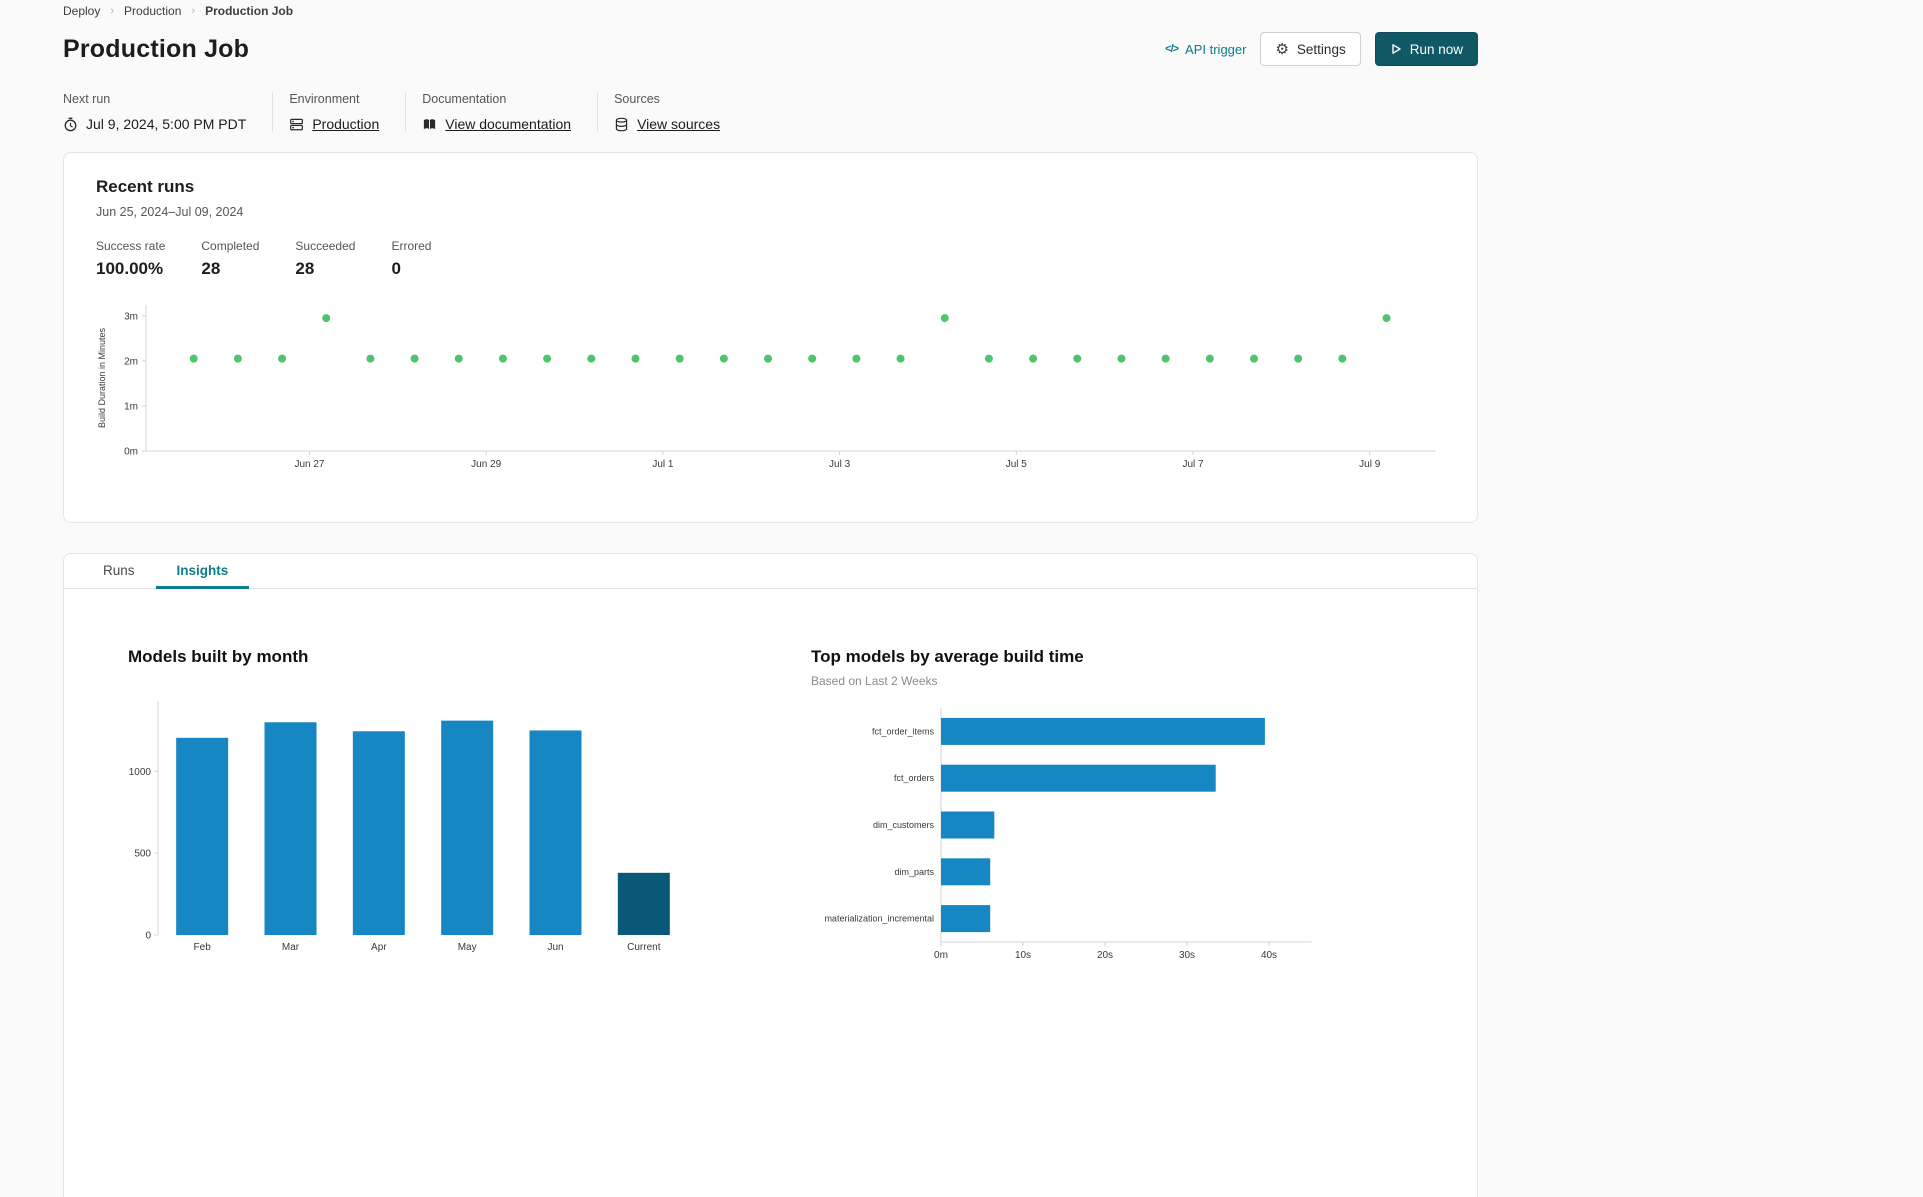 This screenshot has height=1197, width=1923. Describe the element at coordinates (70, 124) in the screenshot. I see `clock-icon` at that location.